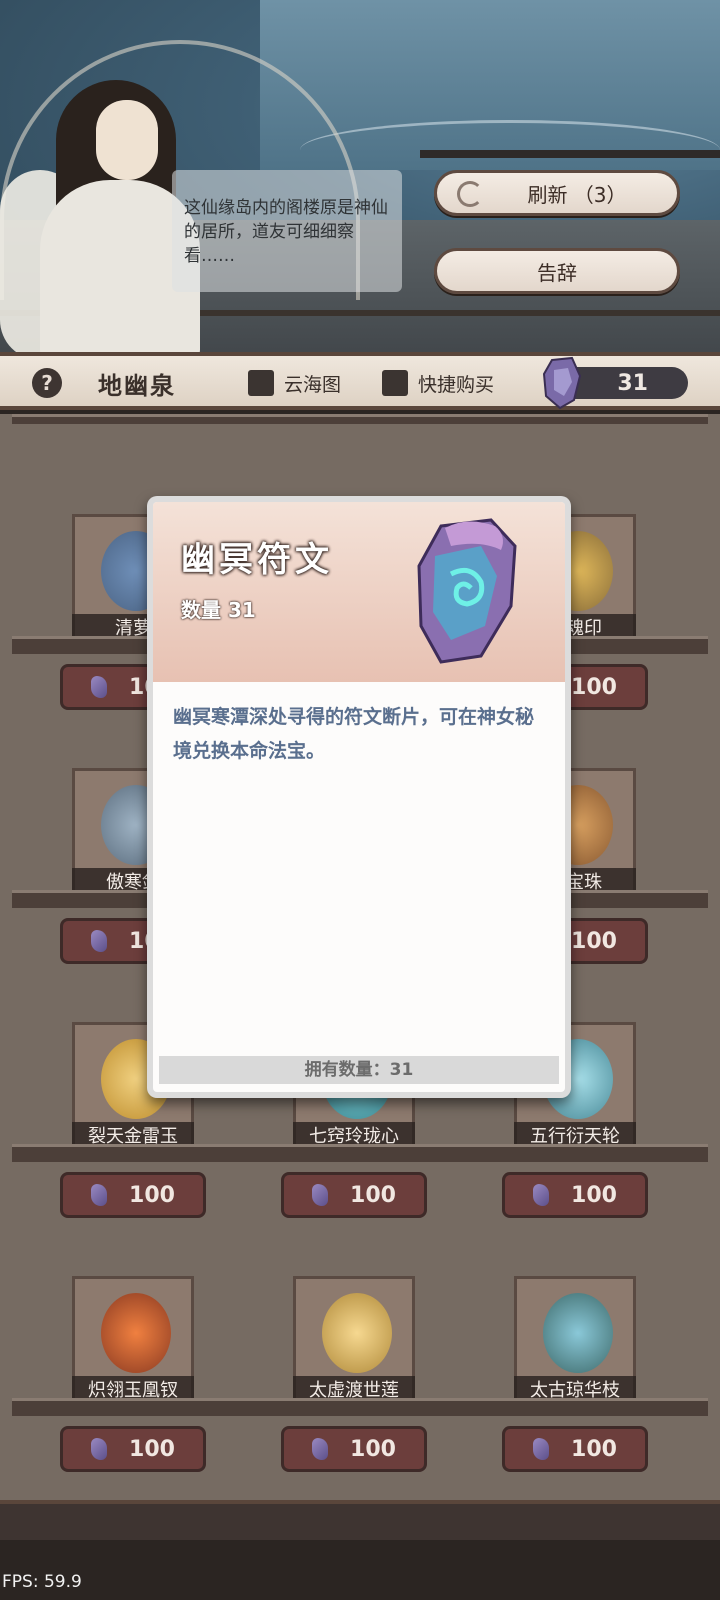  What do you see at coordinates (360, 381) in the screenshot?
I see `shop-toolbar: ? 地幽泉 云海图 快捷购买 31` at bounding box center [360, 381].